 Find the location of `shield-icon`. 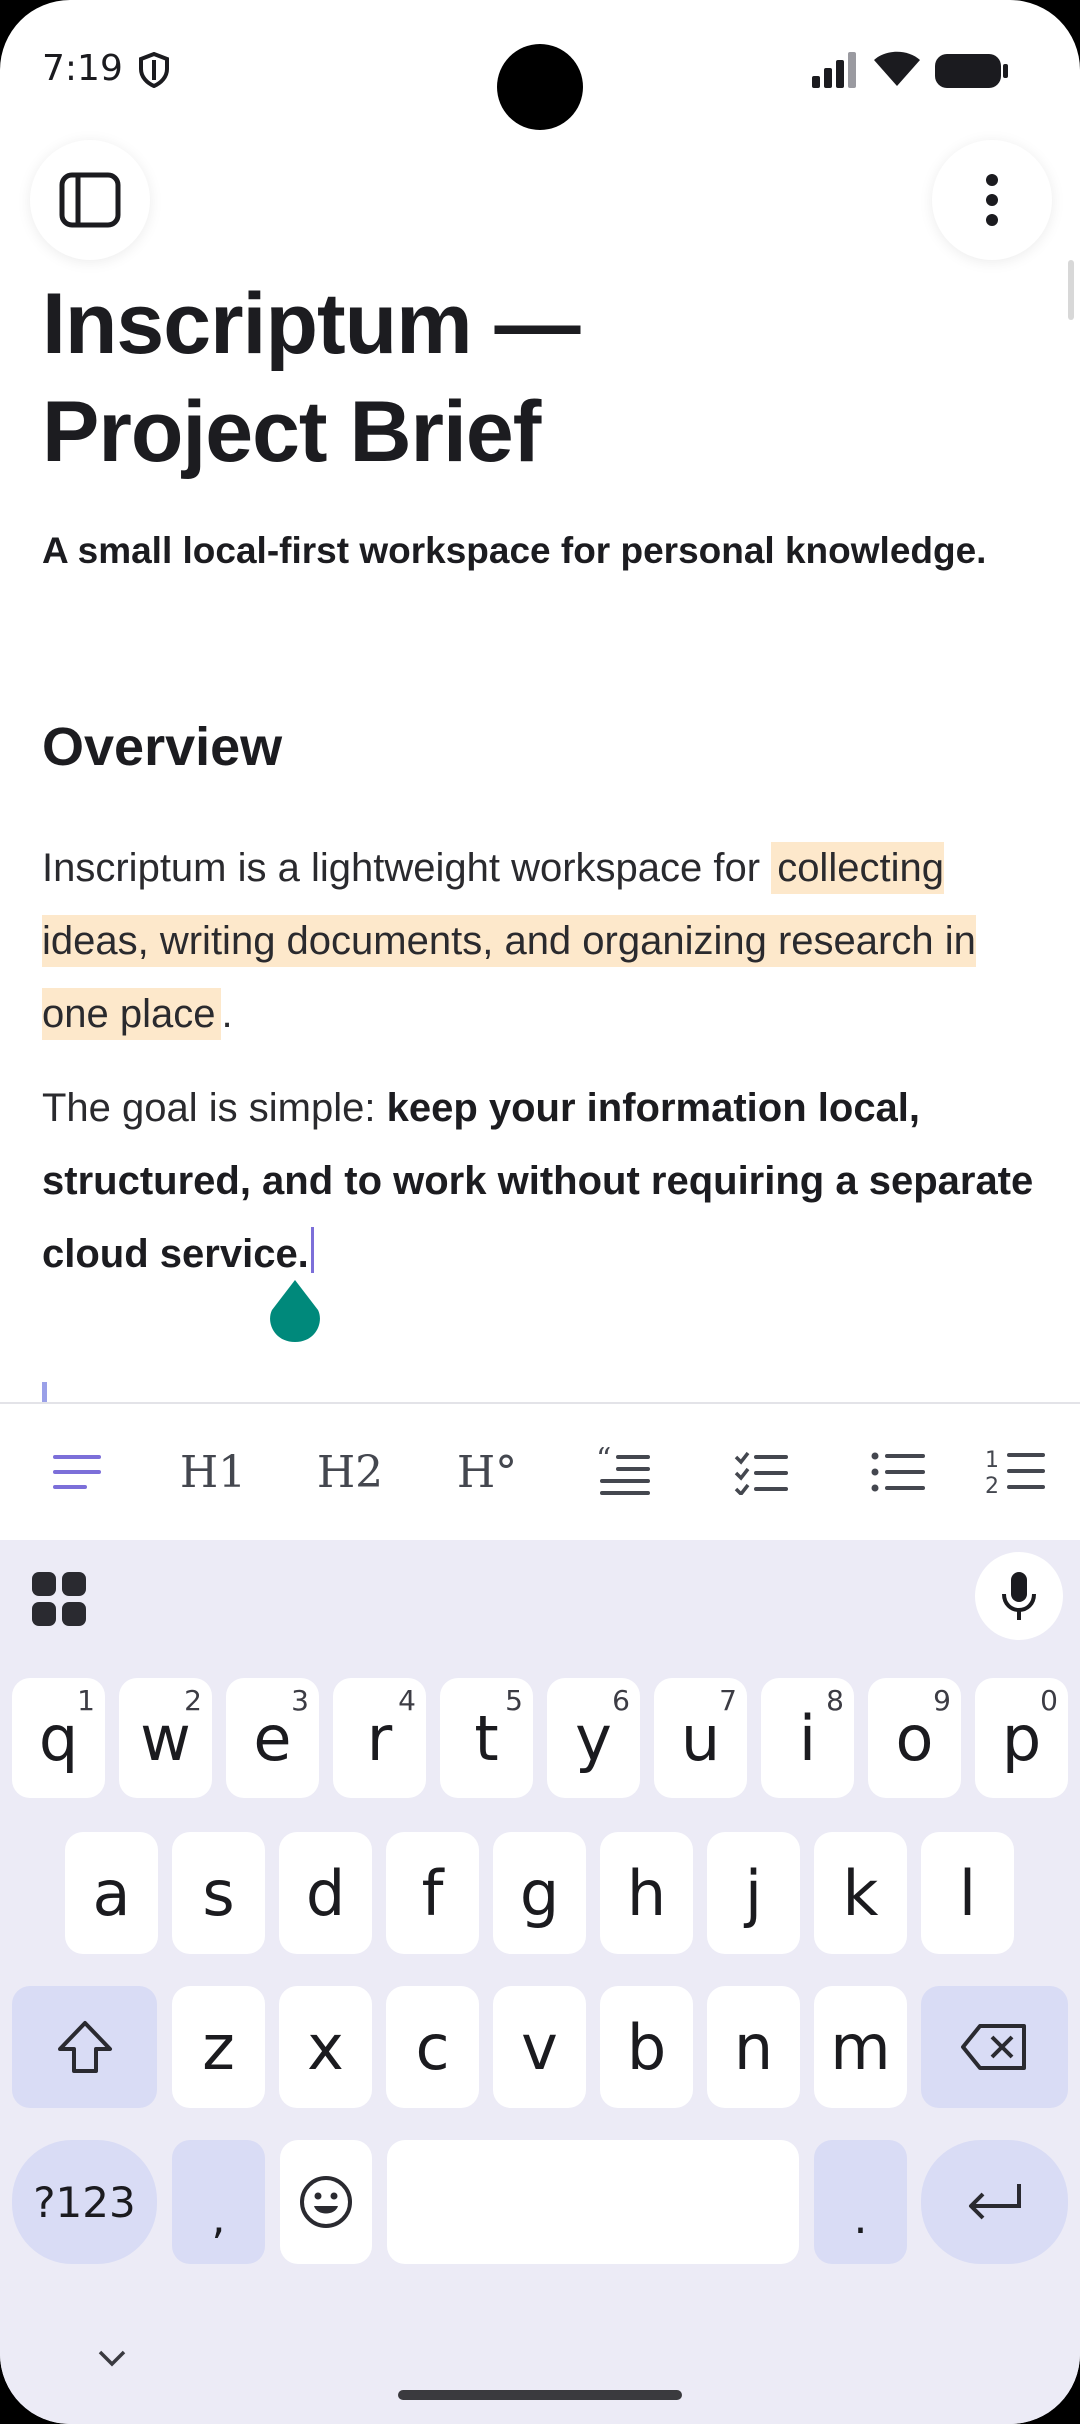

shield-icon is located at coordinates (154, 70).